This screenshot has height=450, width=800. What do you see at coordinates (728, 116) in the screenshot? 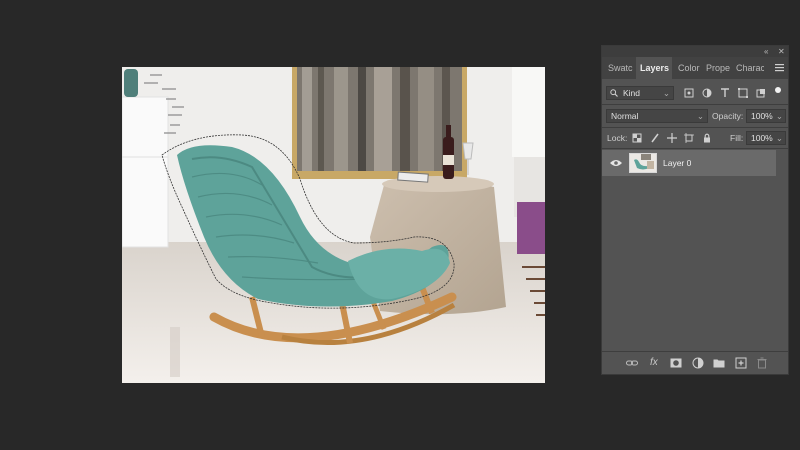
I see `opacity-label: Opacity:` at bounding box center [728, 116].